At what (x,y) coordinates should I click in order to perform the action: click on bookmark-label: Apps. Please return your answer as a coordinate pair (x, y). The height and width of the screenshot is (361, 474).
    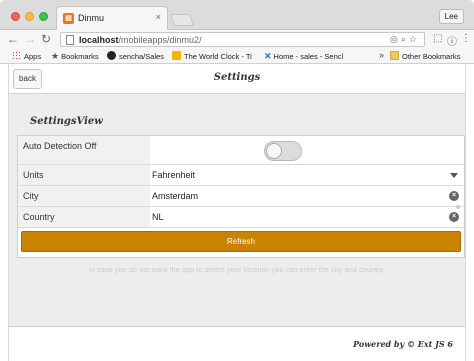
    Looking at the image, I should click on (33, 56).